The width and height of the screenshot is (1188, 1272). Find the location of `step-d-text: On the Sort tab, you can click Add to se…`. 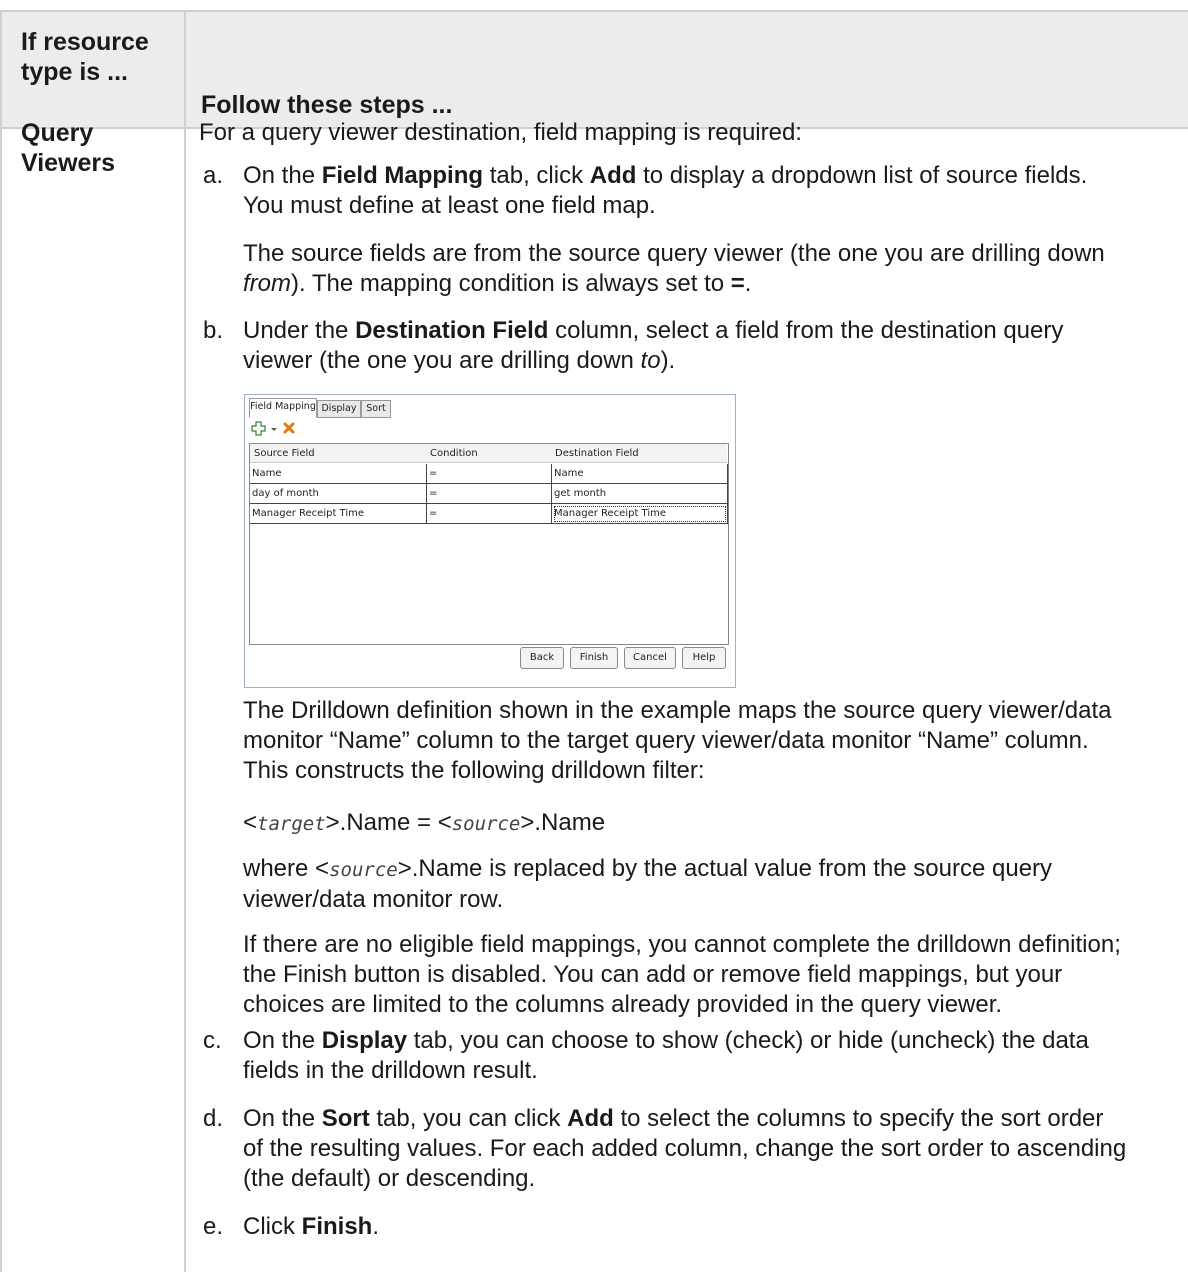

step-d-text: On the Sort tab, you can click Add to se… is located at coordinates (685, 1148).